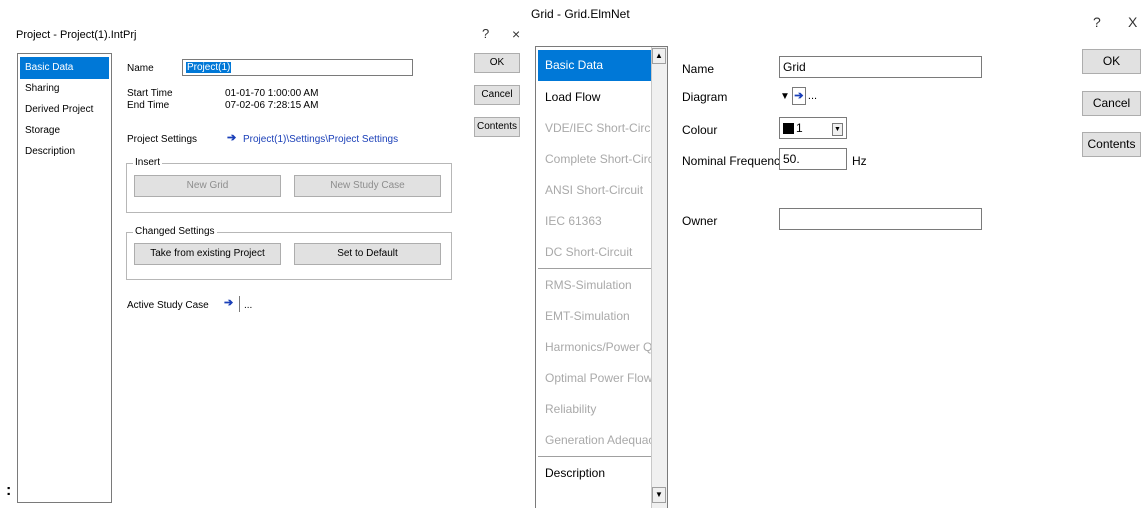  What do you see at coordinates (76, 35) in the screenshot?
I see `dialog-title: Project - Project(1).IntPrj` at bounding box center [76, 35].